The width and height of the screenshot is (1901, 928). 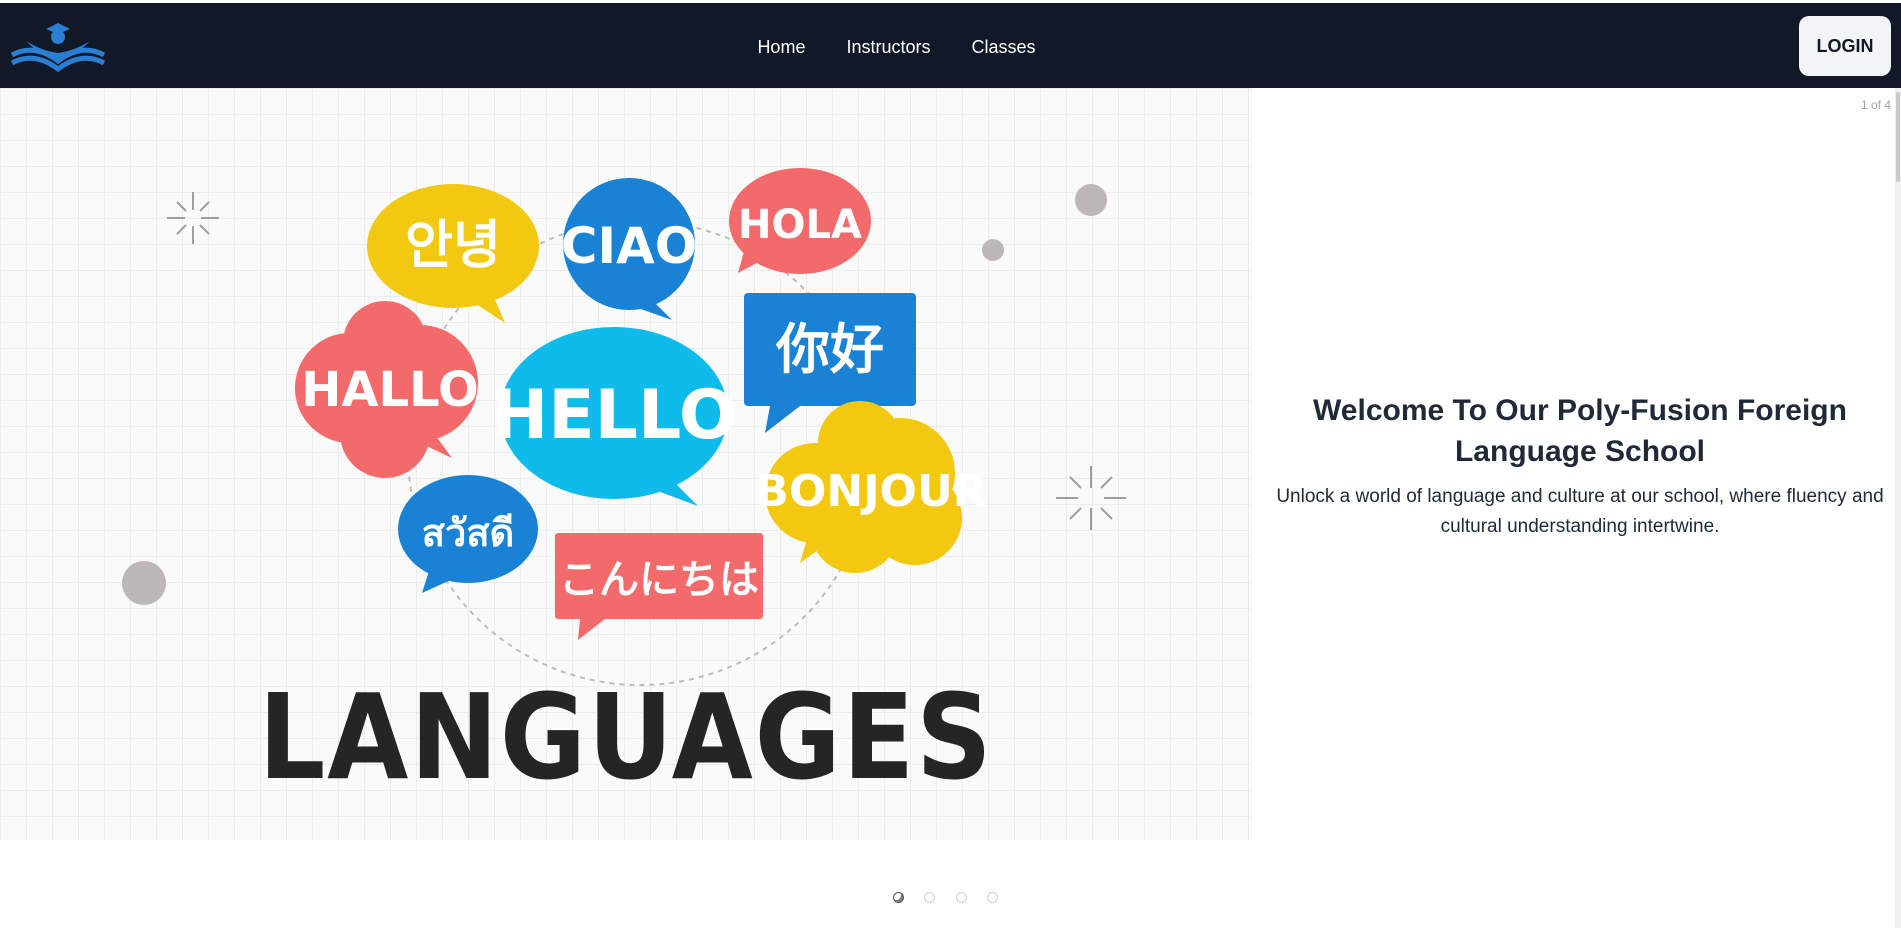 What do you see at coordinates (953, 899) in the screenshot?
I see `carousel-pagination` at bounding box center [953, 899].